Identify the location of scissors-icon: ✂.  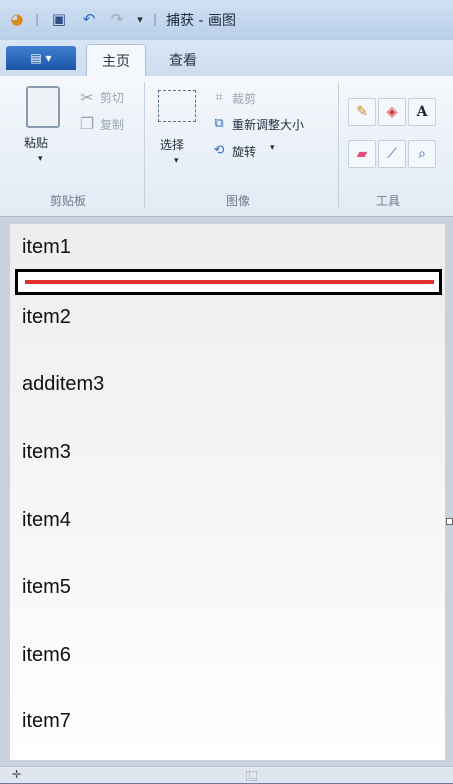
(87, 97).